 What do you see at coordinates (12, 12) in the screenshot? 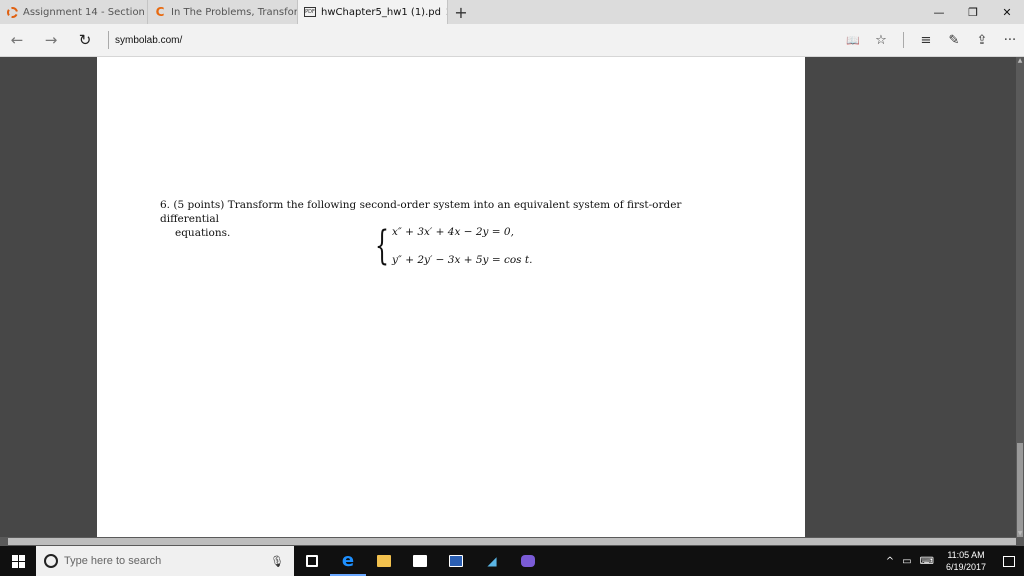
I see `loading-ring-icon` at bounding box center [12, 12].